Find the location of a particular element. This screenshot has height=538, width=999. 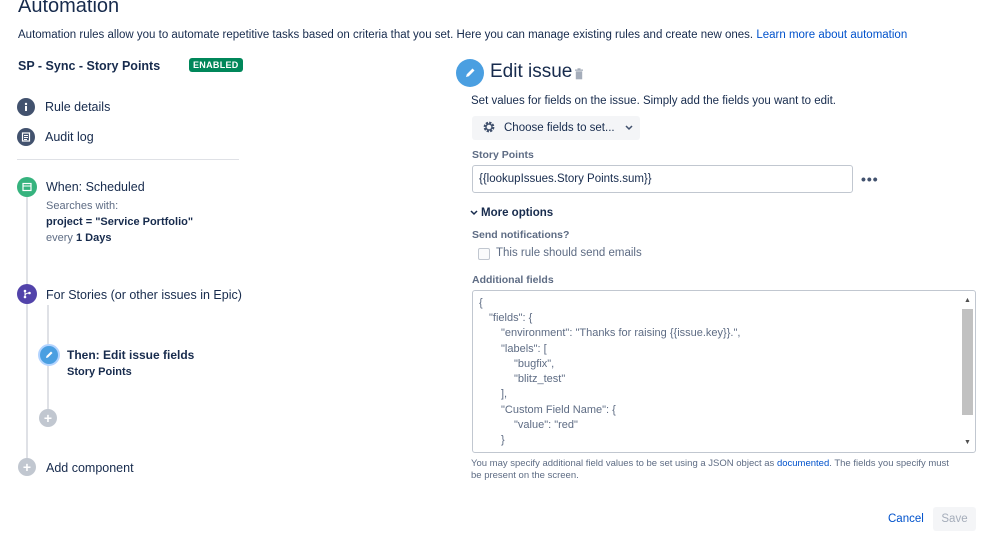

learn-more-link: Learn more about automation is located at coordinates (831, 35).